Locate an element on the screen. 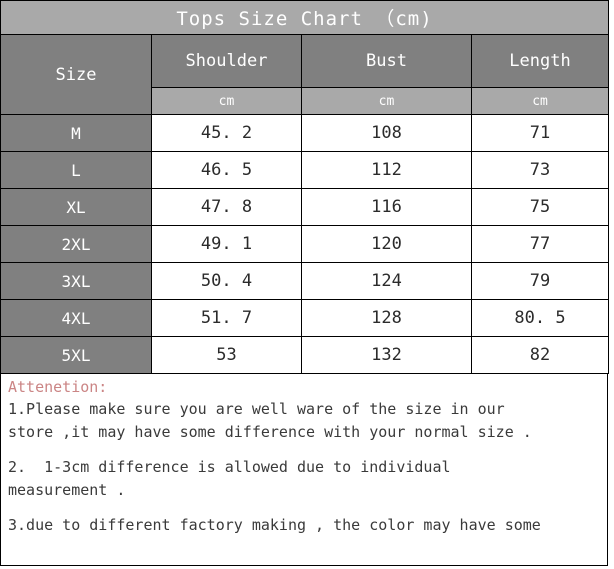  table-row: 3XL 50. 4 124 79 is located at coordinates (305, 281).